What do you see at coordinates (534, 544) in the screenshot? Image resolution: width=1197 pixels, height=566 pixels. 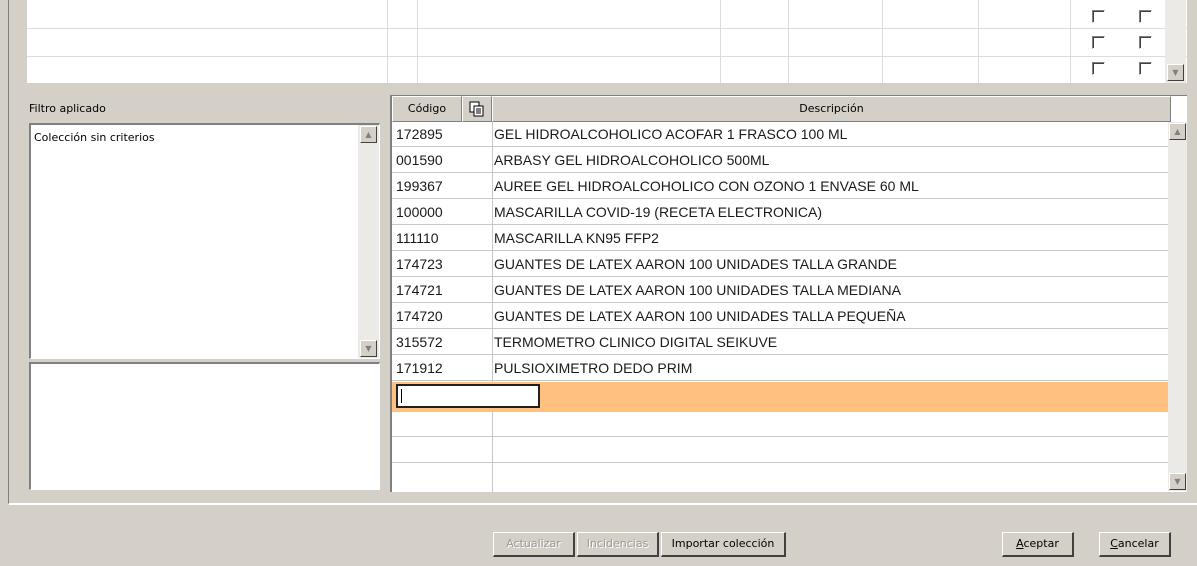 I see `actualizar-button: Actualizar` at bounding box center [534, 544].